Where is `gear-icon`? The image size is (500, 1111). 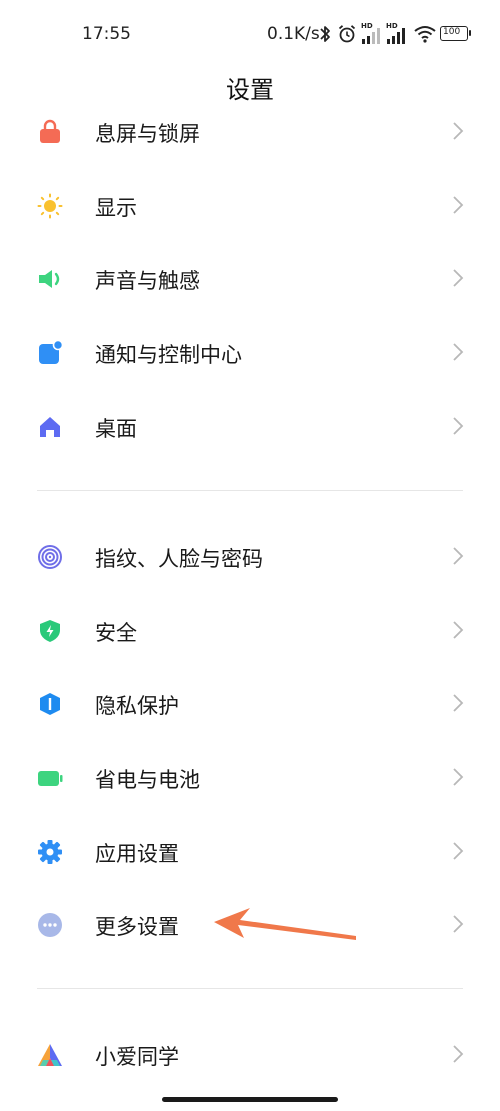
gear-icon is located at coordinates (50, 852).